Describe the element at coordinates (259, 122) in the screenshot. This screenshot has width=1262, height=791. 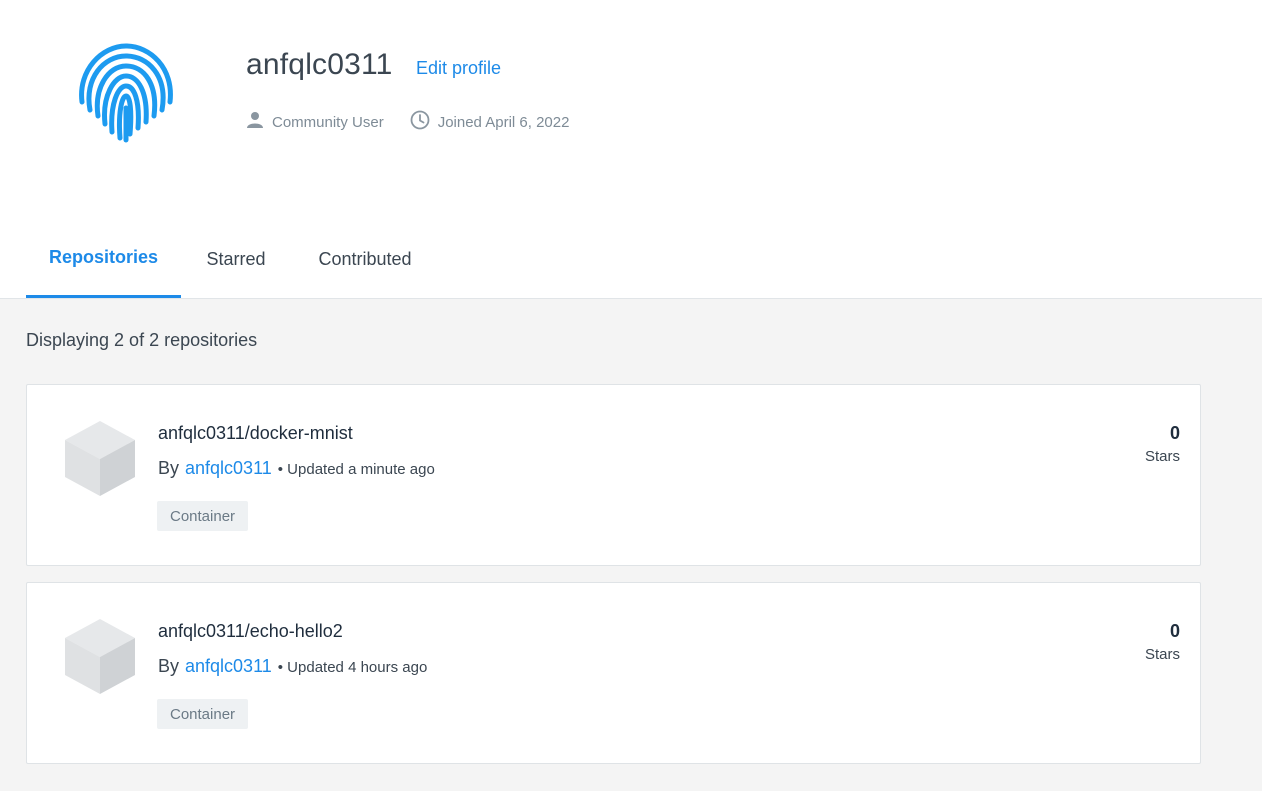
I see `user-icon` at that location.